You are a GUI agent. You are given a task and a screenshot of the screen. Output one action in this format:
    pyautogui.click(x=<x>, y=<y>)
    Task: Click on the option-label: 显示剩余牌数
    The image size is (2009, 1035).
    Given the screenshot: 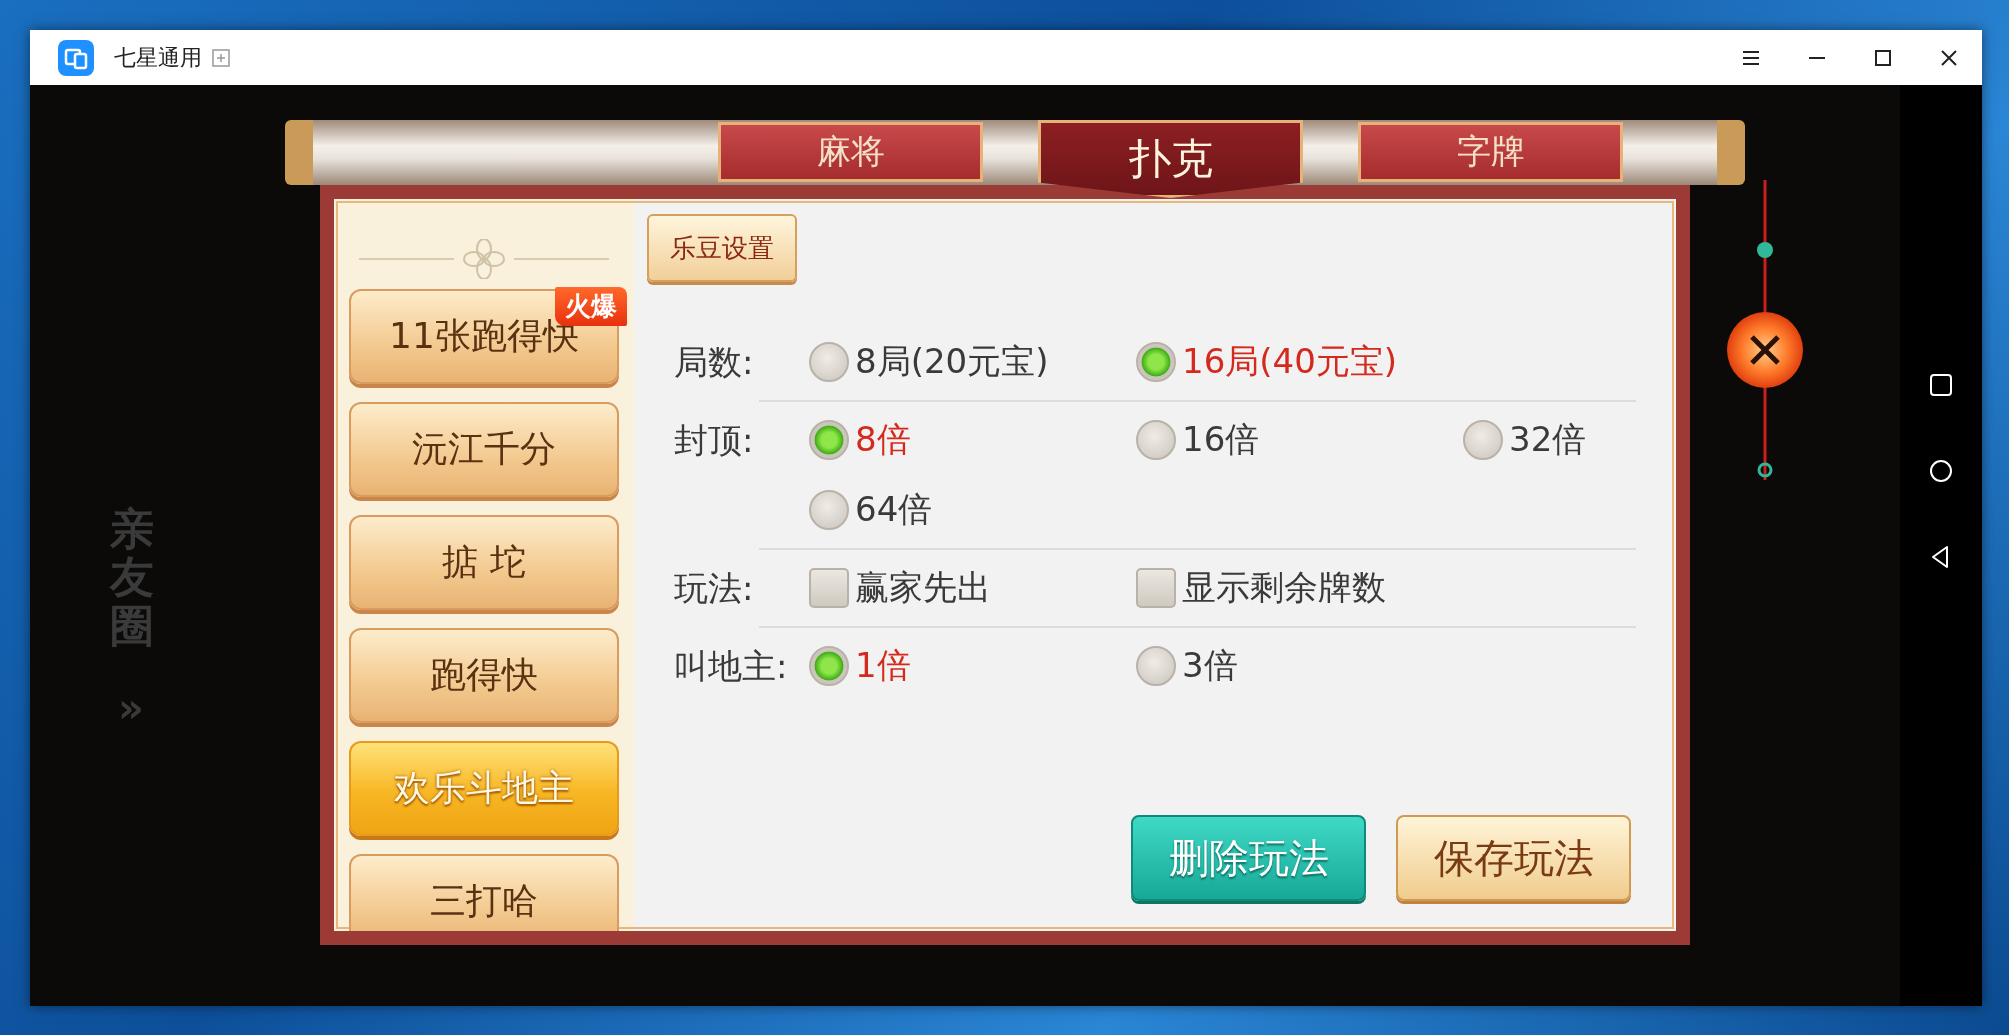 What is the action you would take?
    pyautogui.click(x=1284, y=587)
    